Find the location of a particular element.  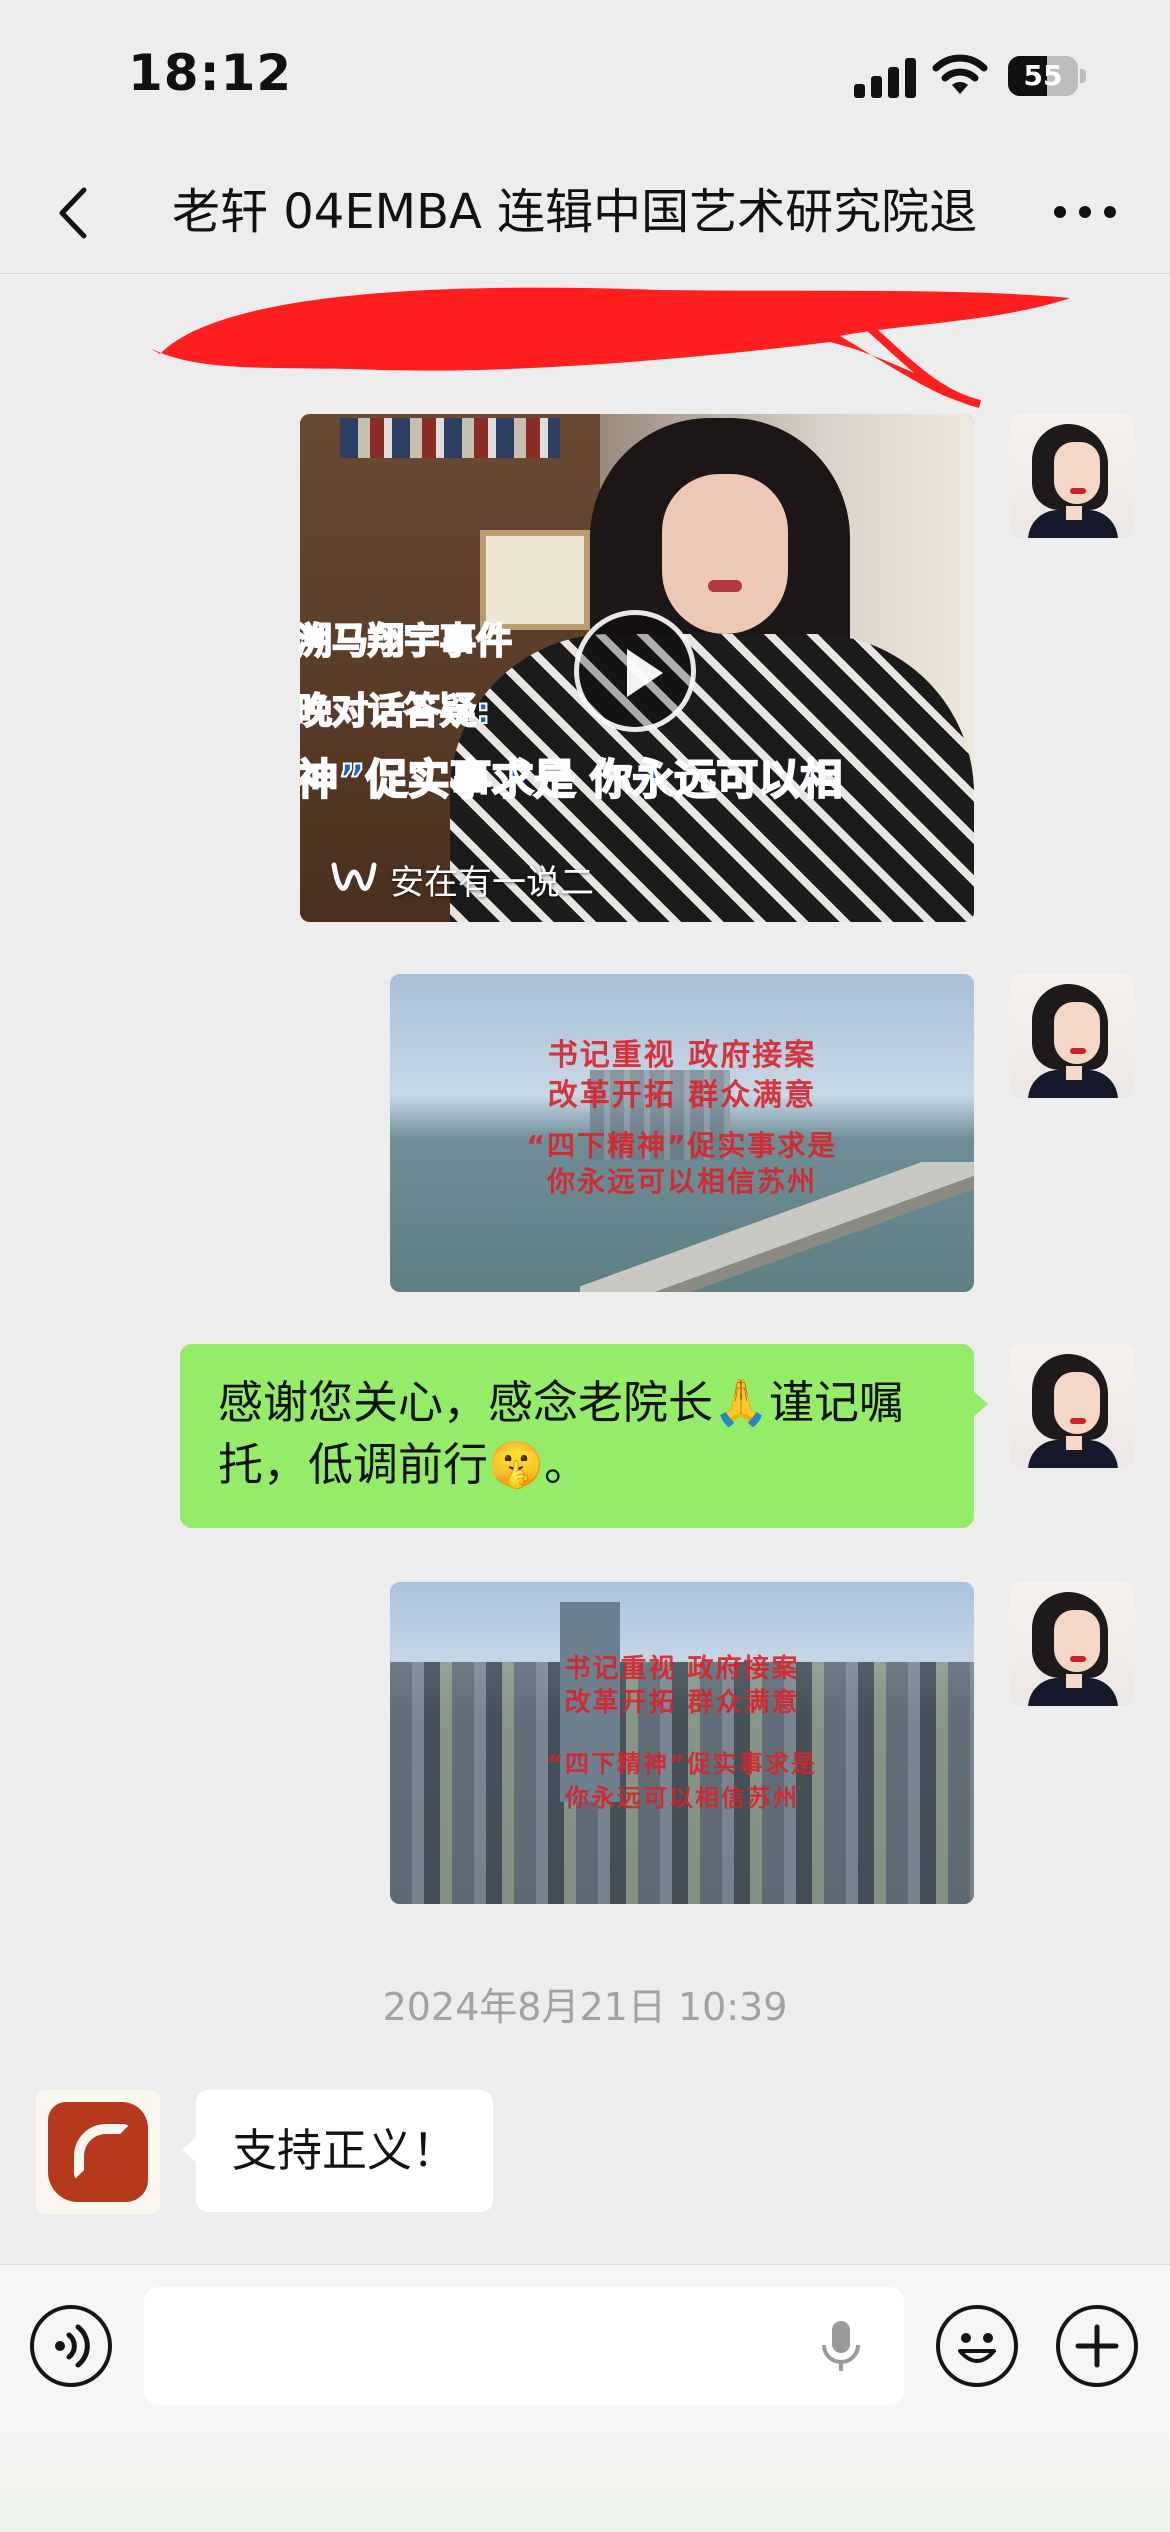

video-caption-line: 溯马翔宇事件 is located at coordinates (406, 641).